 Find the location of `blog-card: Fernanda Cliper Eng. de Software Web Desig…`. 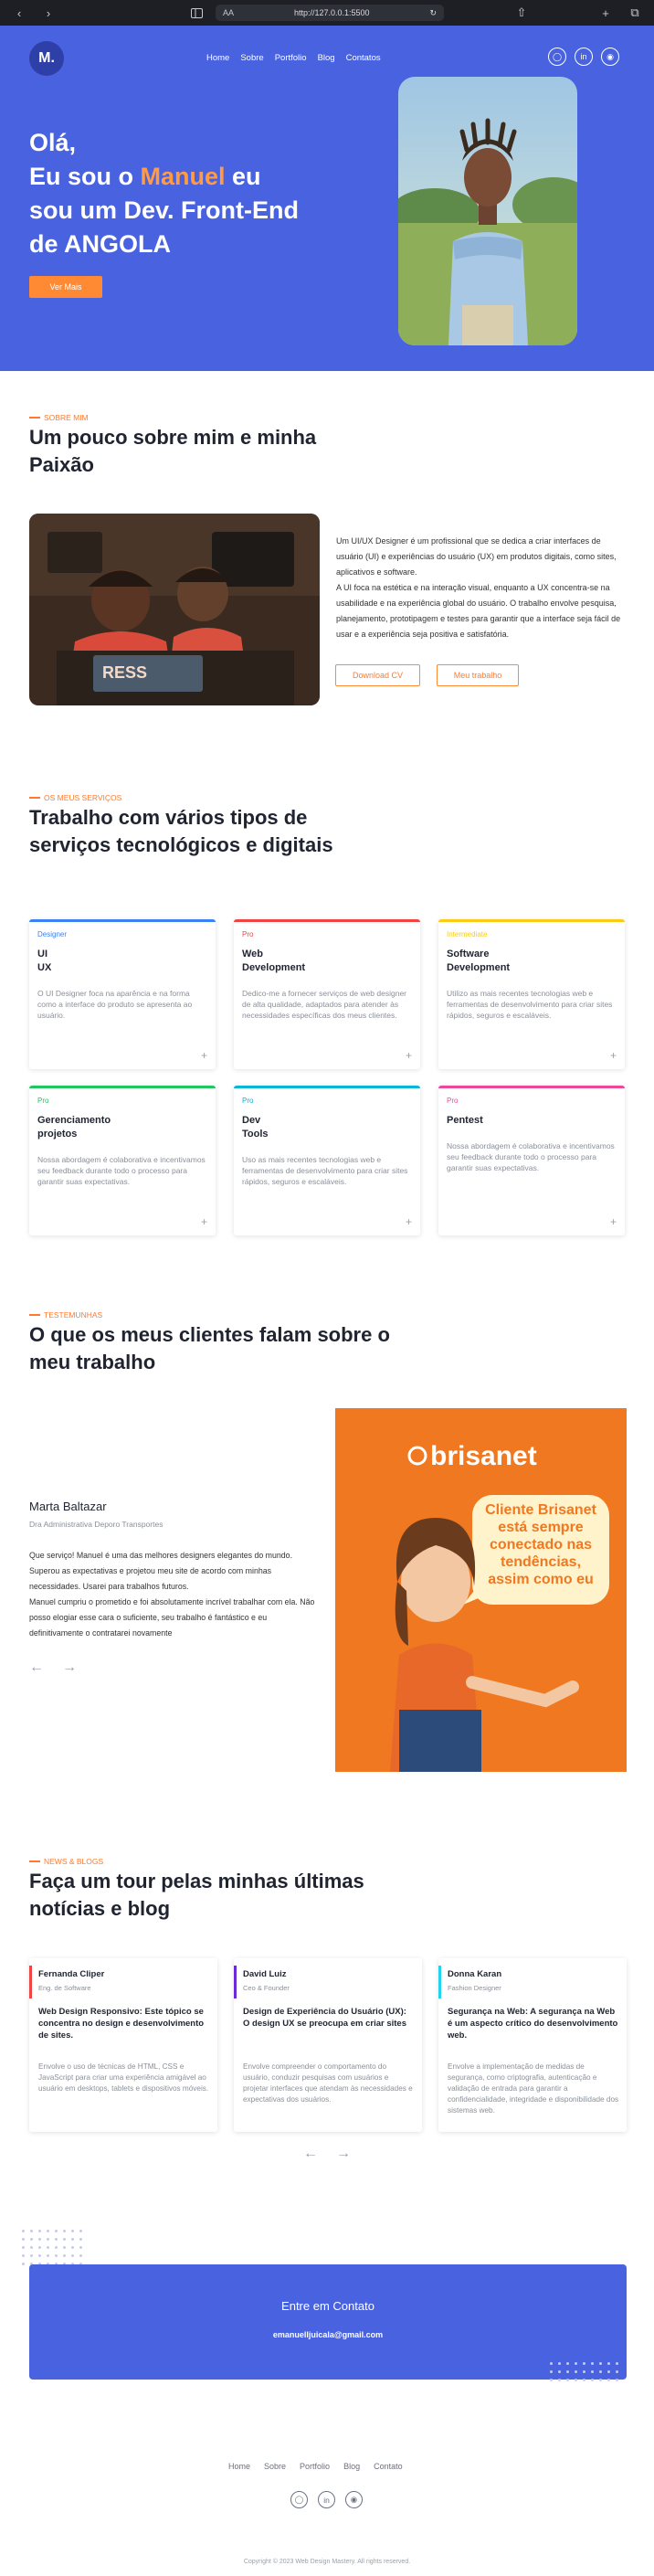

blog-card: Fernanda Cliper Eng. de Software Web Desig… is located at coordinates (123, 2045).